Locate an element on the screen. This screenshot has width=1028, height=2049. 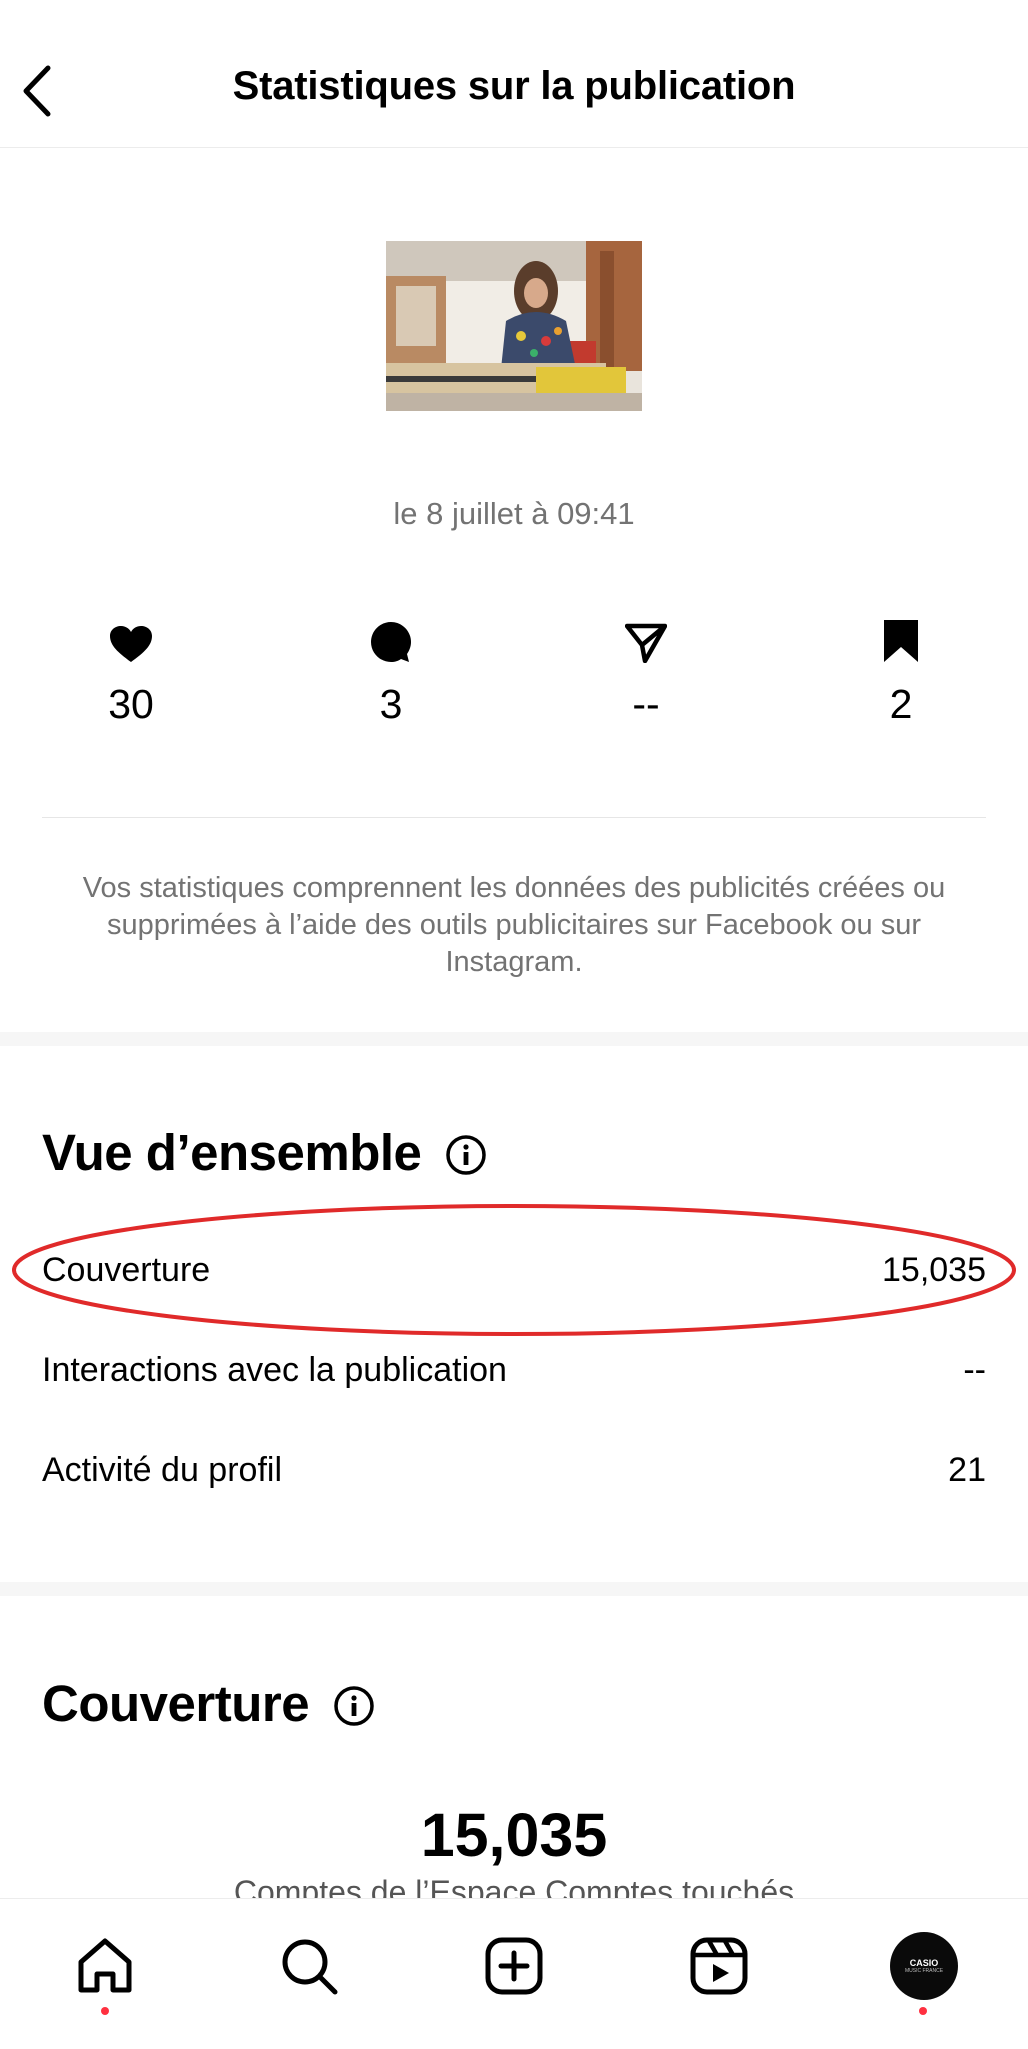
row-value: 21 is located at coordinates (967, 1469).